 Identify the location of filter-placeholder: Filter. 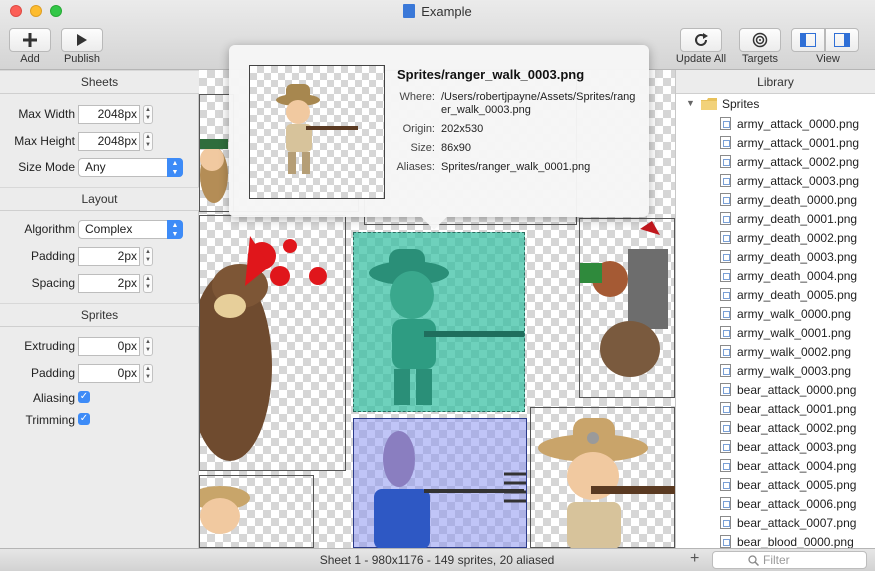
(776, 560).